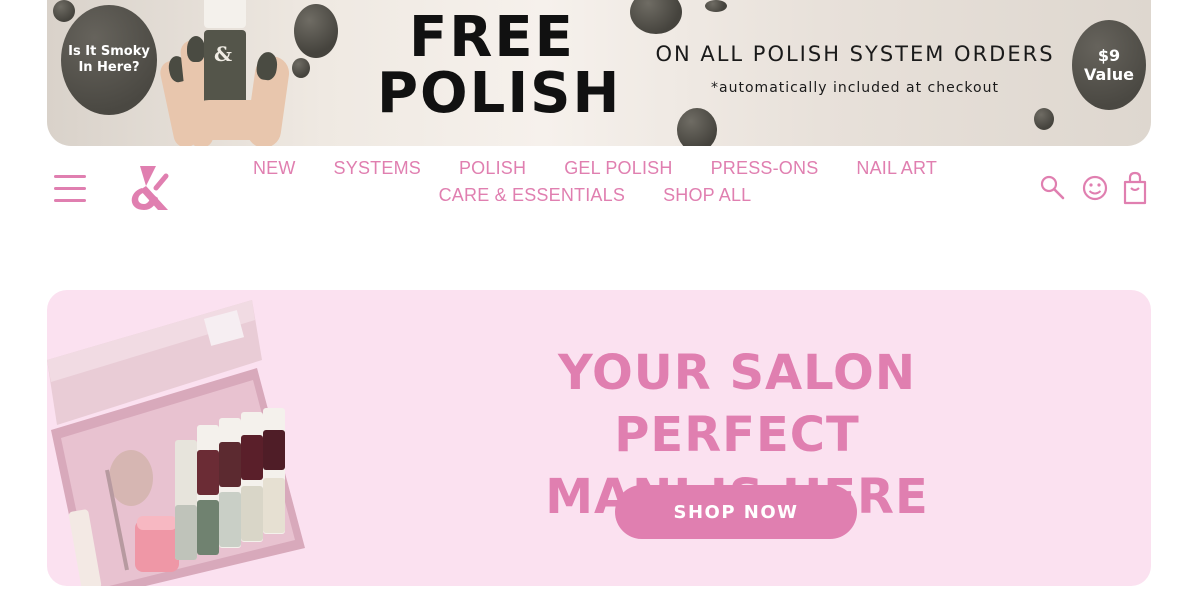  Describe the element at coordinates (532, 195) in the screenshot. I see `nav-link-care-essentials: CARE & ESSENTIALS` at that location.